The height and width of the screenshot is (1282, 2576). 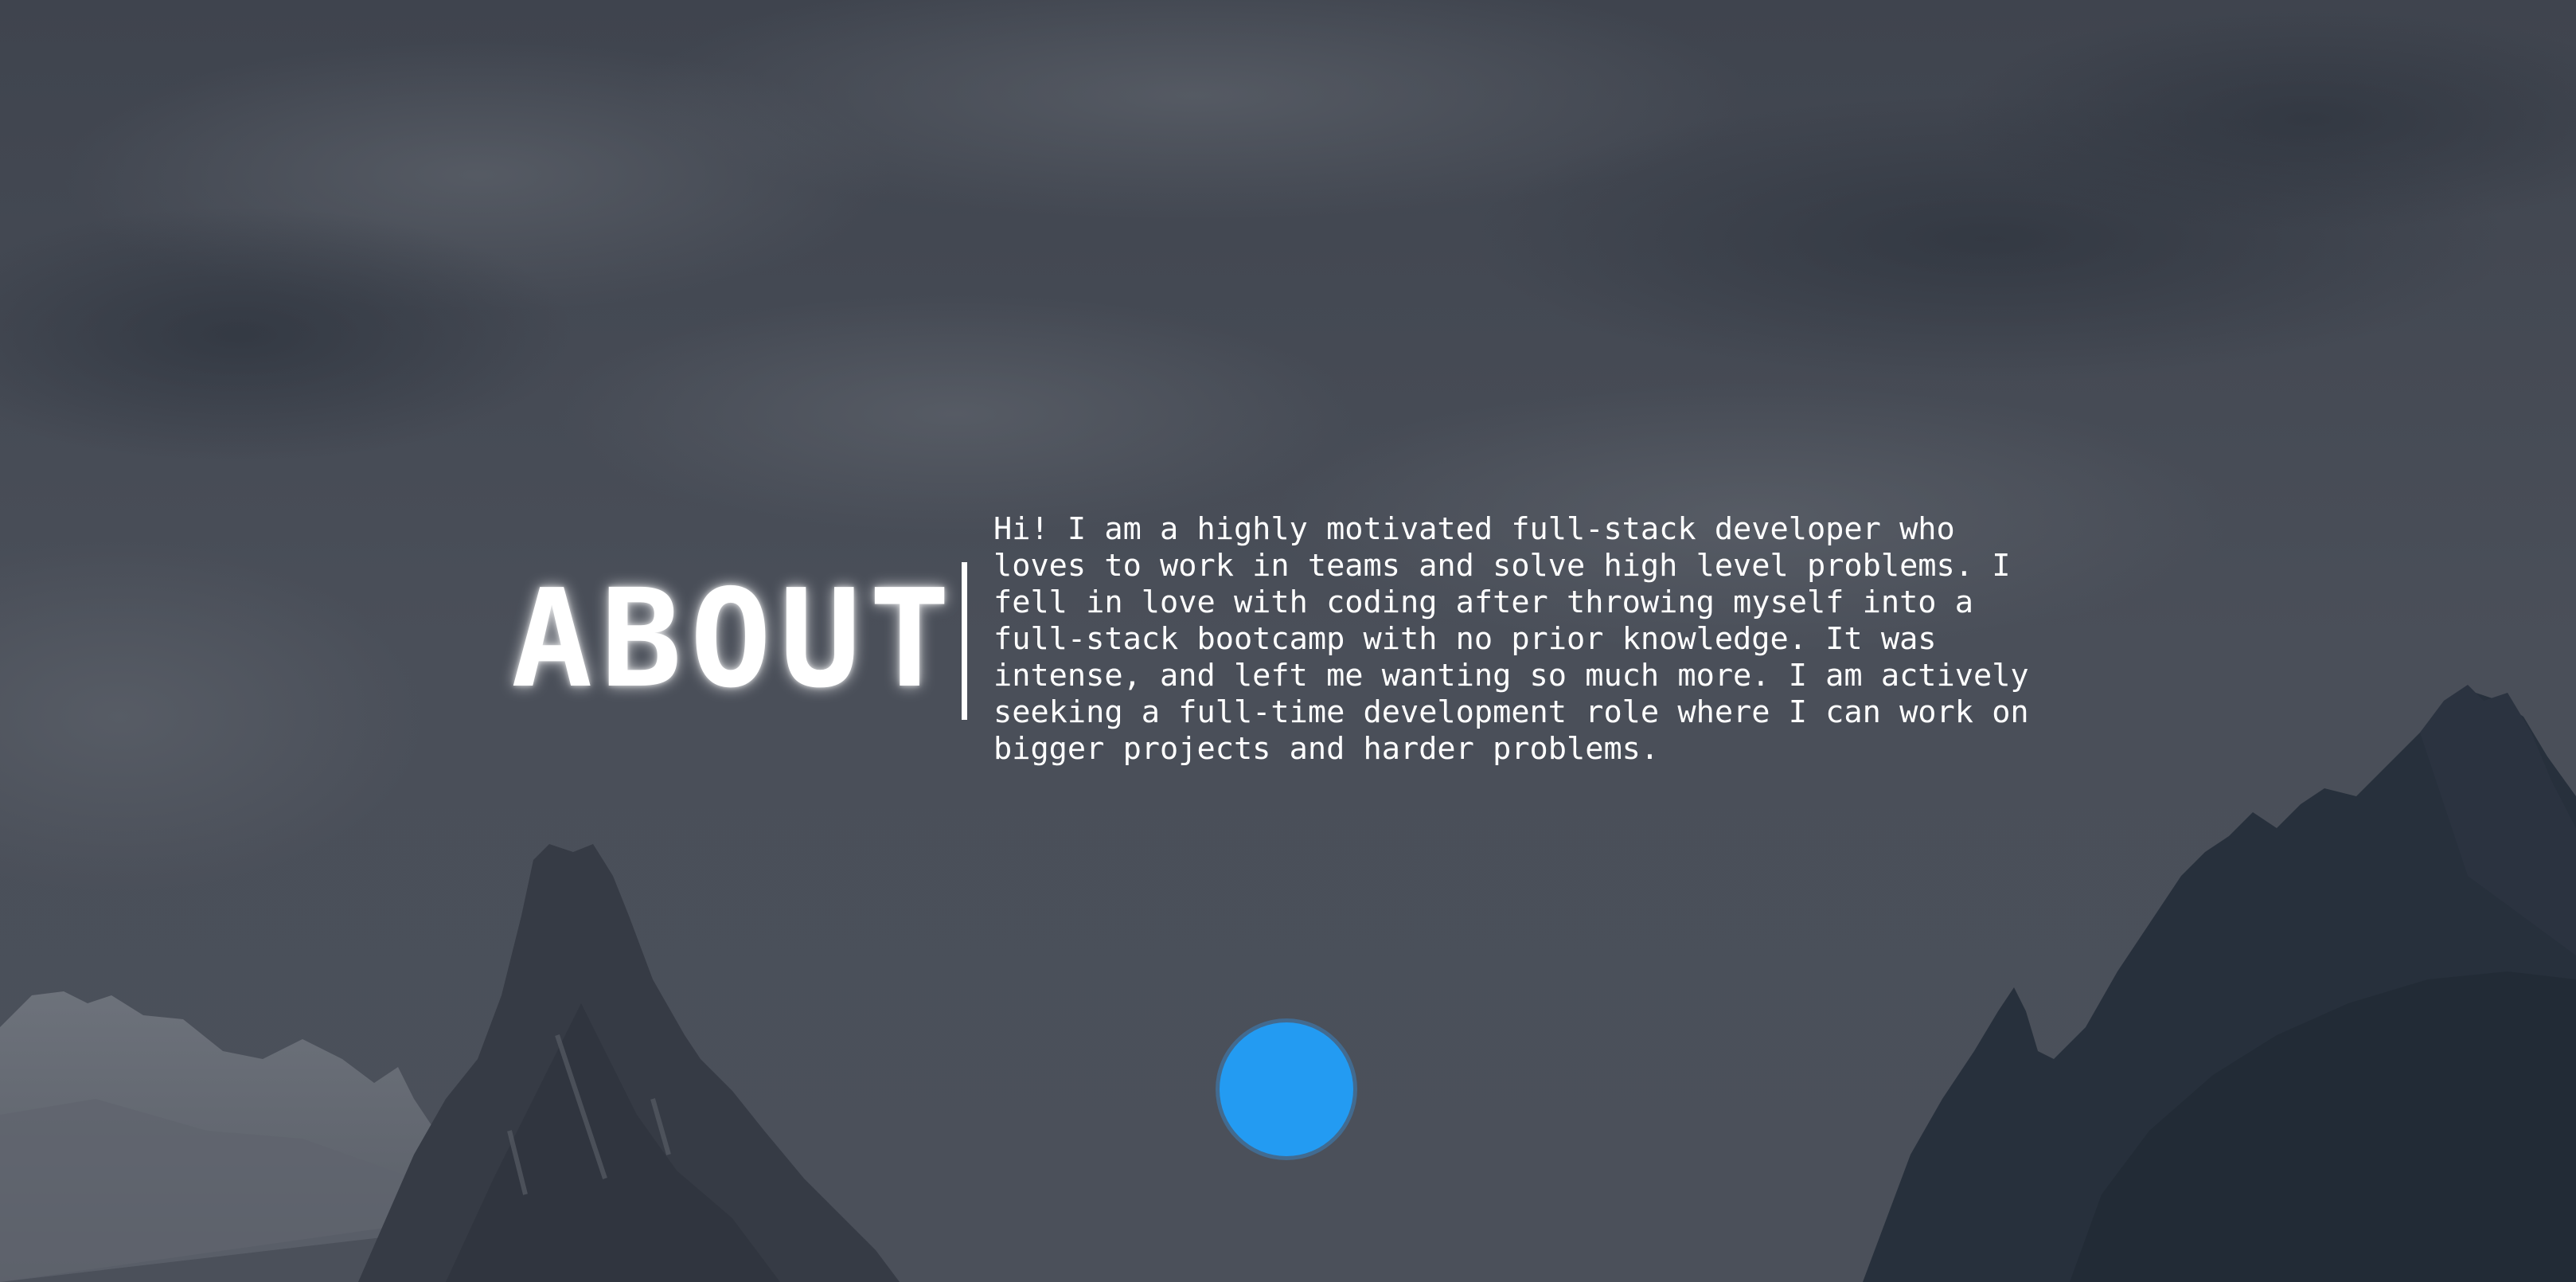 What do you see at coordinates (1286, 1089) in the screenshot?
I see `circle-button` at bounding box center [1286, 1089].